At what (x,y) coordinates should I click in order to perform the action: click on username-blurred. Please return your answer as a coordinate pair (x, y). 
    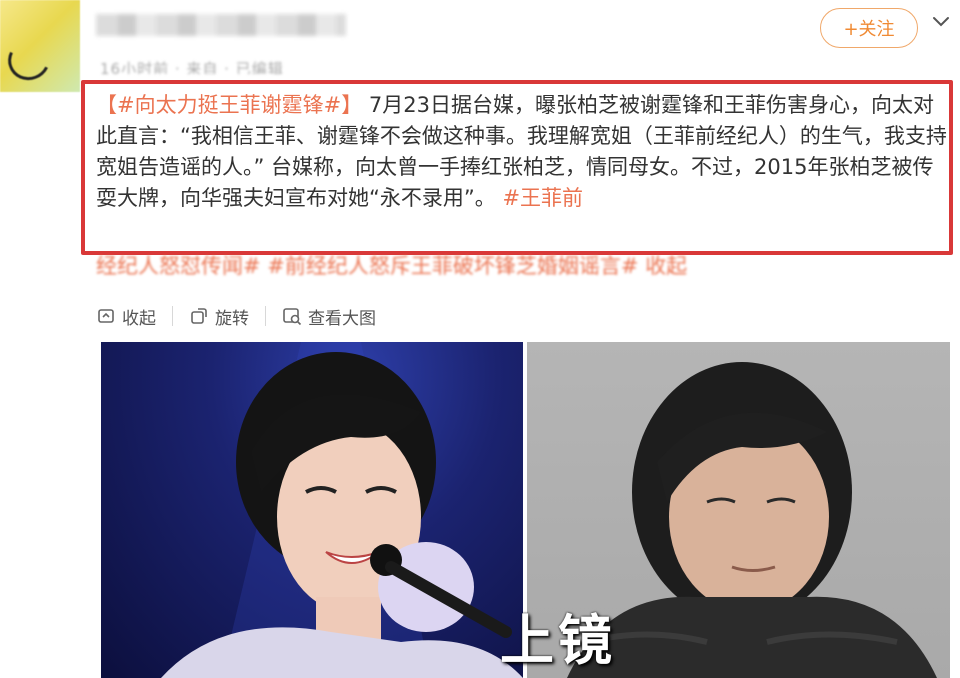
    Looking at the image, I should click on (221, 25).